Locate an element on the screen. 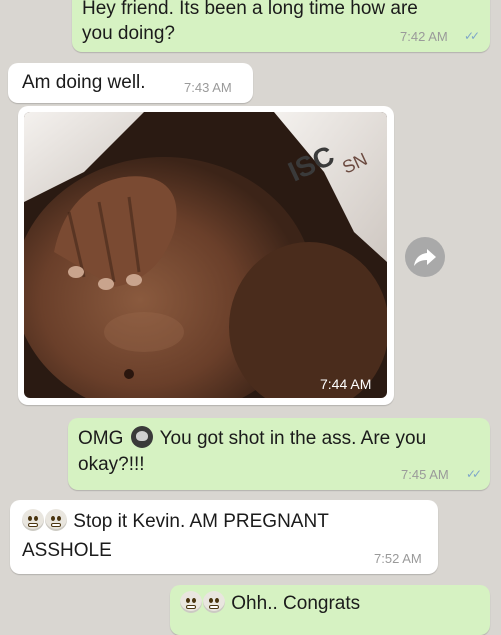 Image resolution: width=501 pixels, height=635 pixels. message-text-part: OMG is located at coordinates (101, 438).